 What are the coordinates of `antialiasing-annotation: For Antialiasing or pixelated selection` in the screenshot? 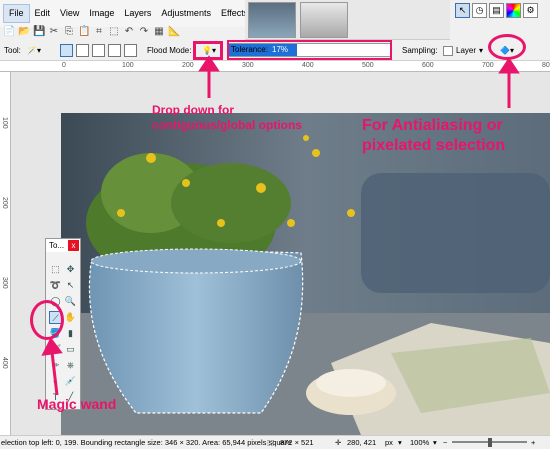 It's located at (434, 135).